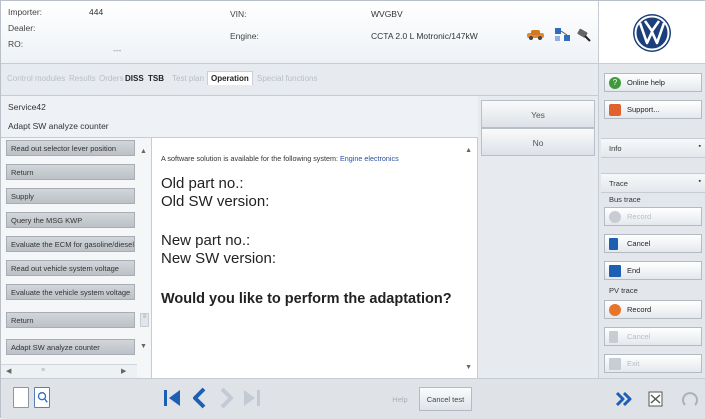 The image size is (705, 419). What do you see at coordinates (226, 398) in the screenshot?
I see `next-step-icon` at bounding box center [226, 398].